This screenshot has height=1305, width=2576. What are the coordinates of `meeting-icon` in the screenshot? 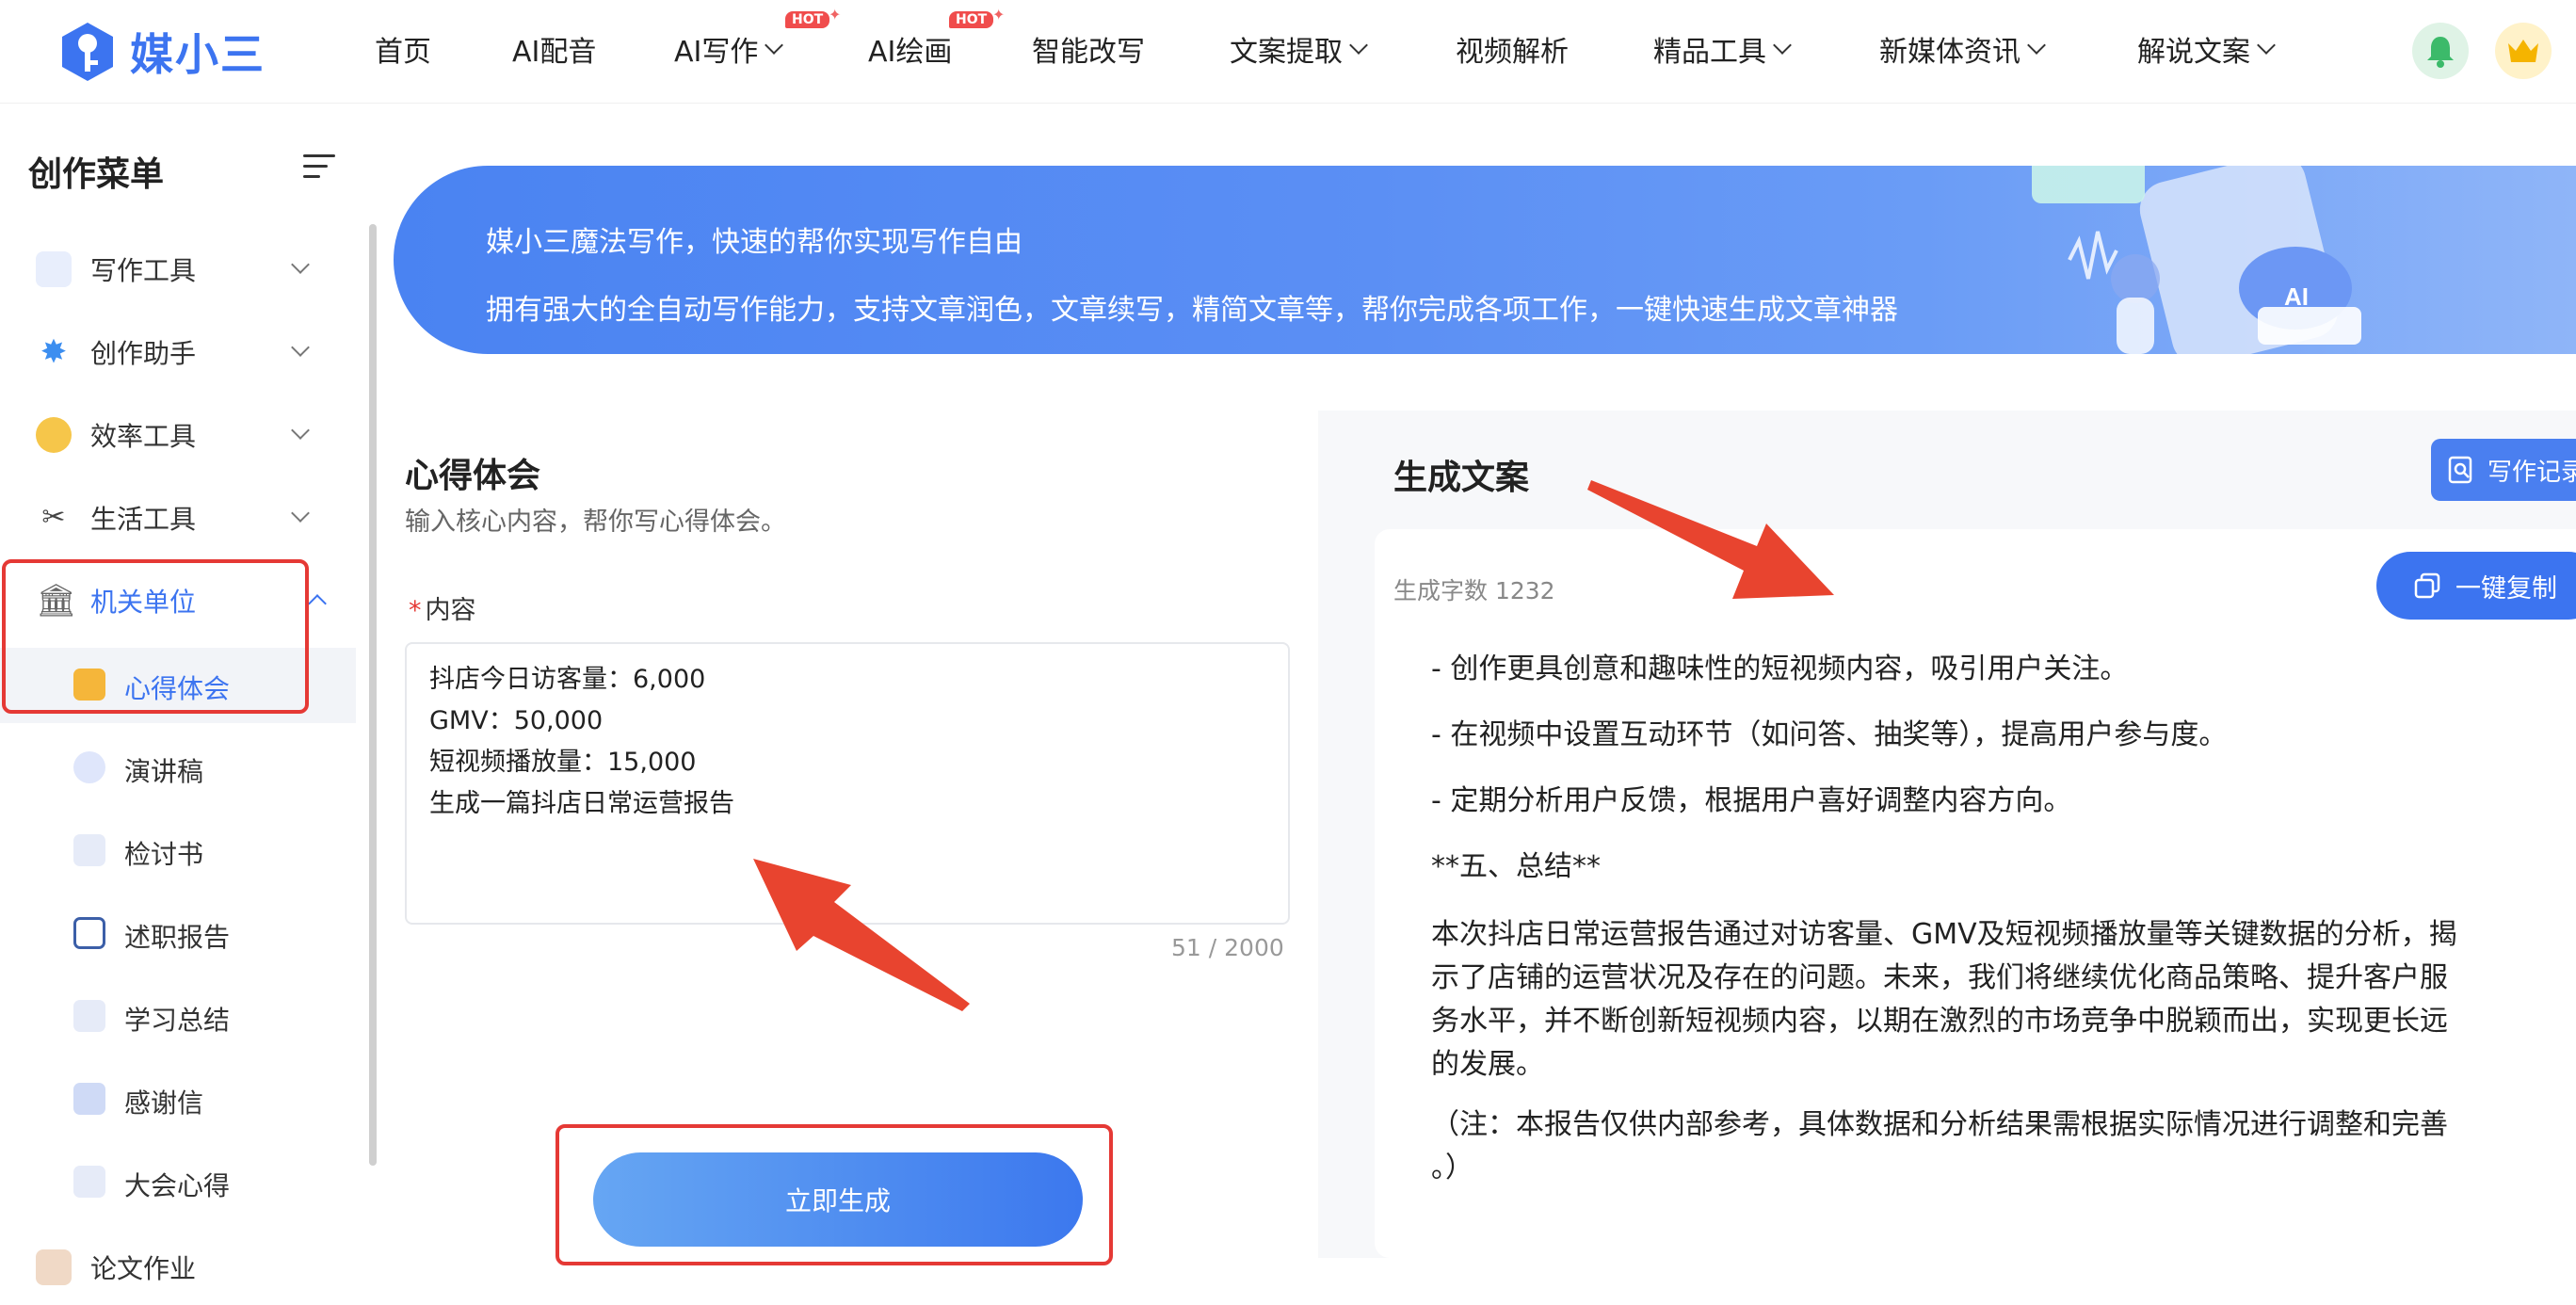 It's located at (89, 1182).